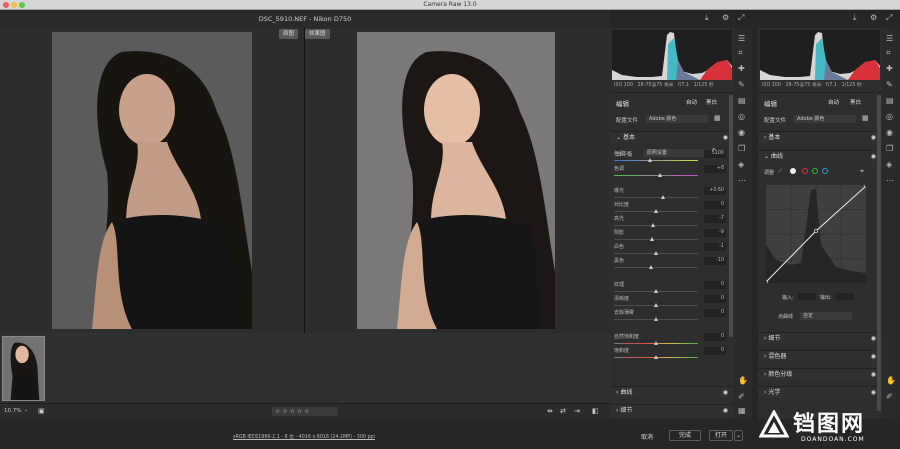 The height and width of the screenshot is (449, 900). Describe the element at coordinates (742, 410) in the screenshot. I see `grid-icon: ▦` at that location.